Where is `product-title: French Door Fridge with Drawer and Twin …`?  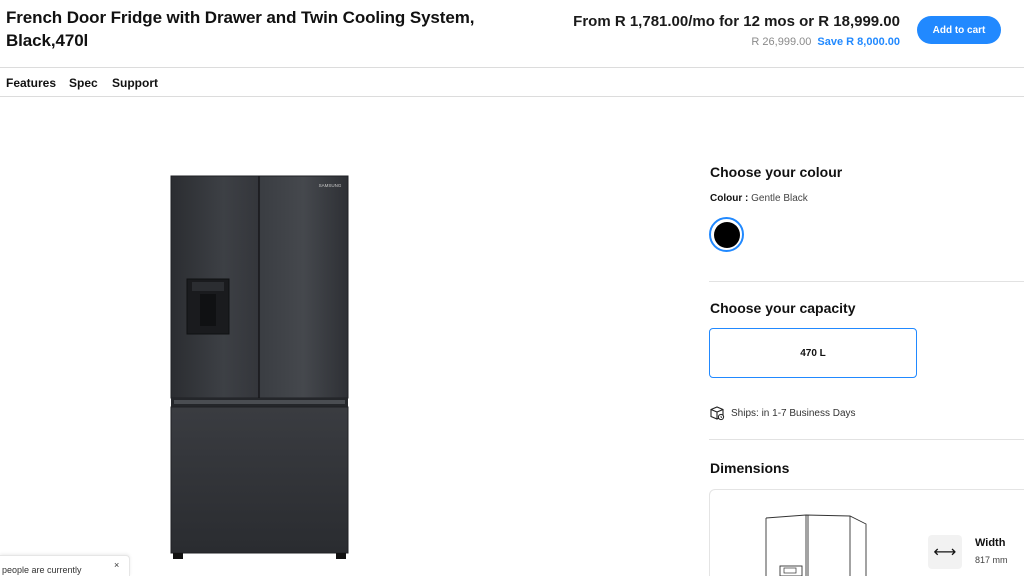 product-title: French Door Fridge with Drawer and Twin … is located at coordinates (240, 29).